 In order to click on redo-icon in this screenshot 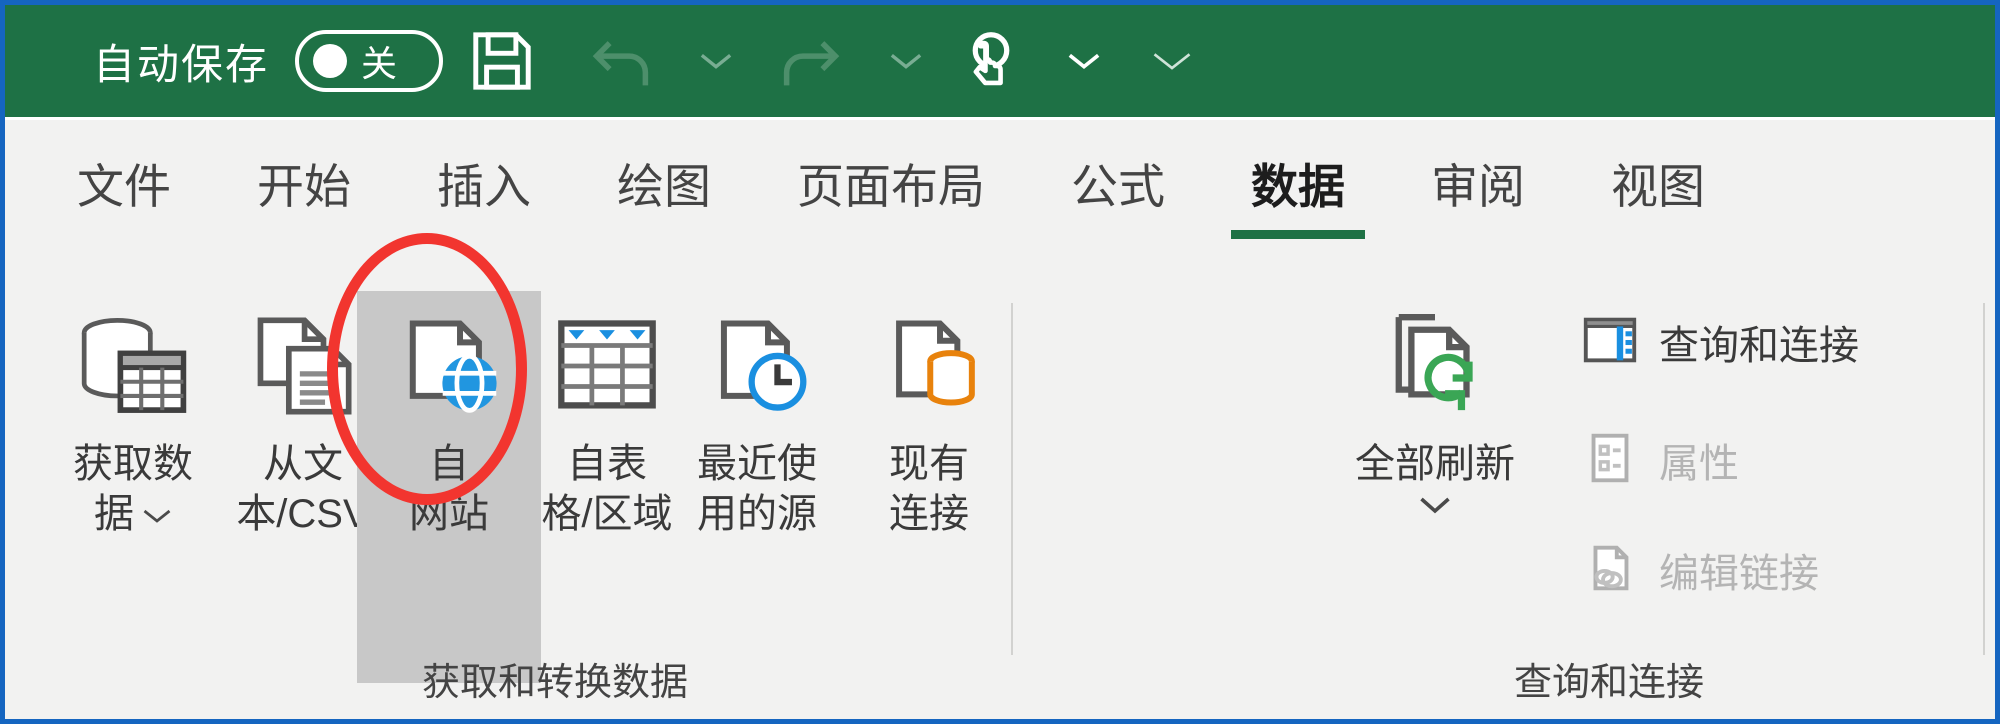, I will do `click(811, 63)`.